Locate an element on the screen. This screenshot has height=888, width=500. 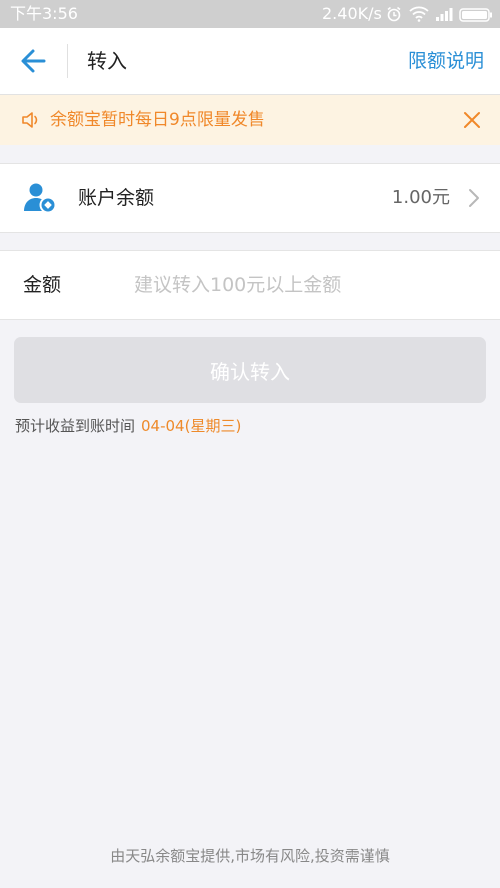
amount-row: 金额 is located at coordinates (250, 285).